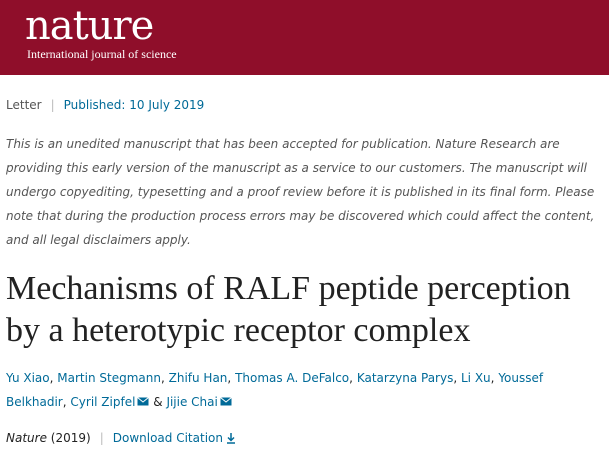 The height and width of the screenshot is (455, 609). What do you see at coordinates (167, 438) in the screenshot?
I see `download-citation-label: Download Citation` at bounding box center [167, 438].